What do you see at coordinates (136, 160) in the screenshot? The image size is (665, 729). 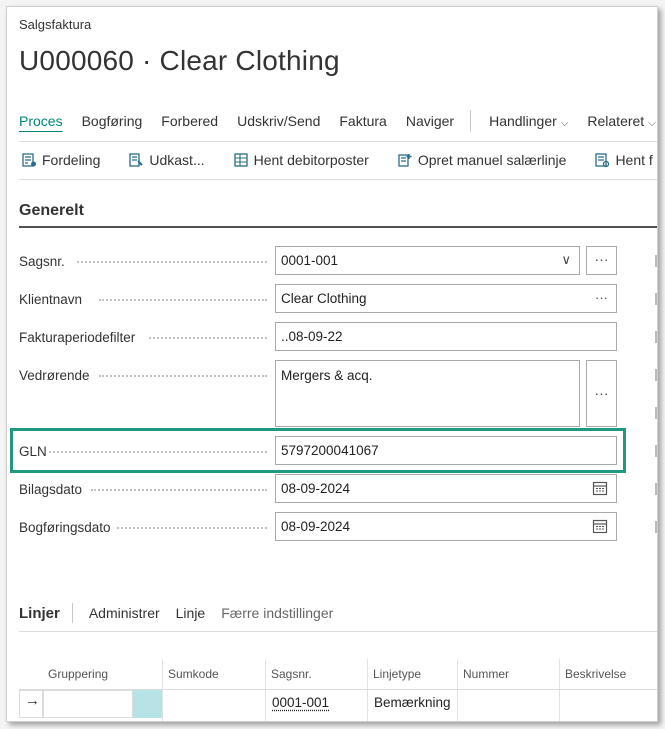 I see `draft-icon` at bounding box center [136, 160].